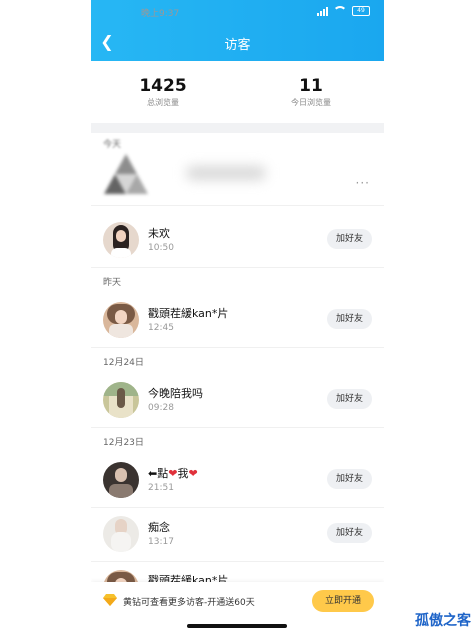  I want to click on name-middle: 我, so click(183, 473).